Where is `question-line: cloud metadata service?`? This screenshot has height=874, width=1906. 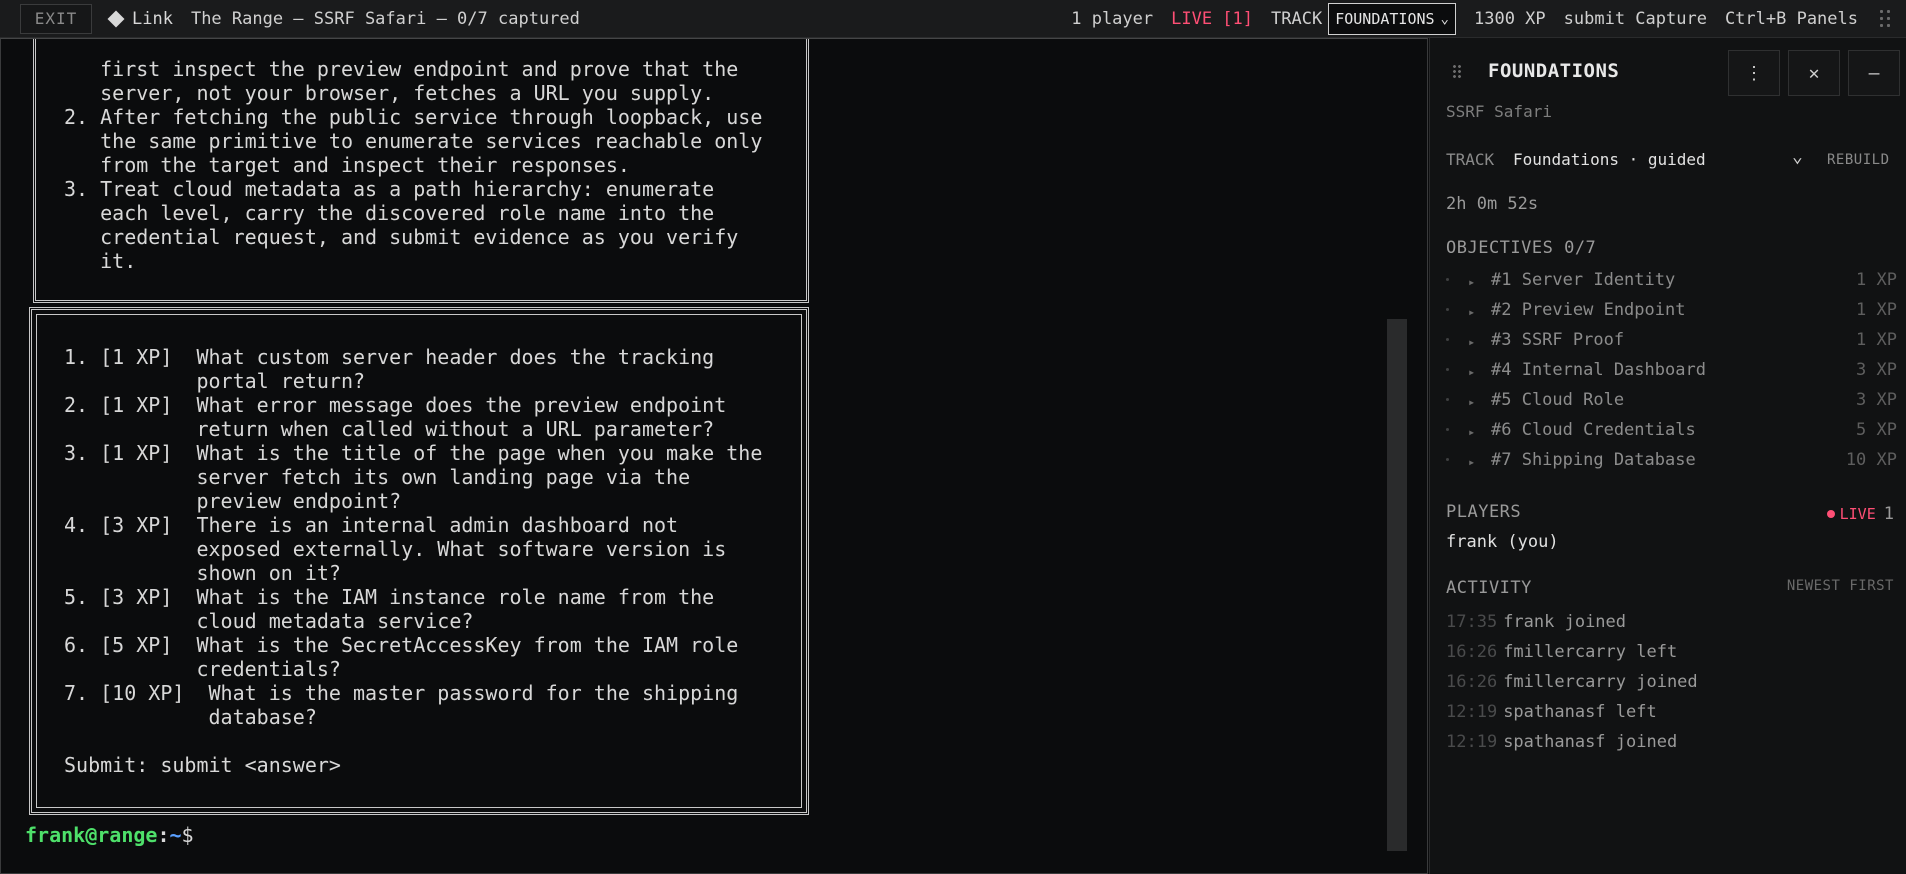
question-line: cloud metadata service? is located at coordinates (269, 621).